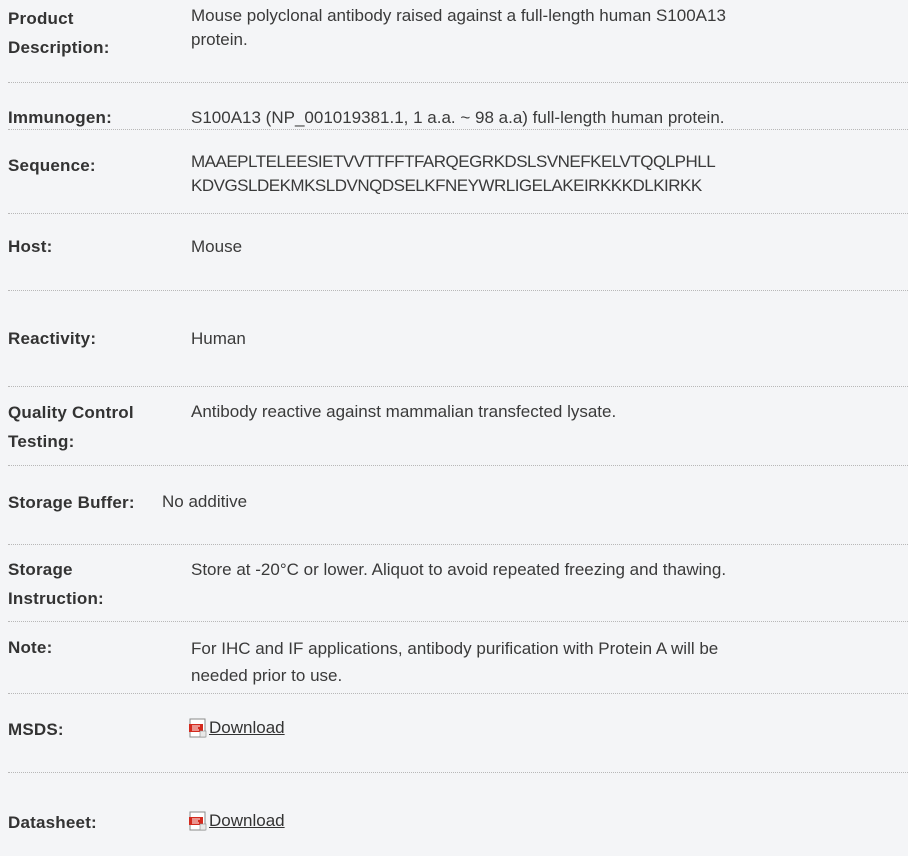 This screenshot has width=908, height=856. What do you see at coordinates (247, 821) in the screenshot?
I see `datasheet-download-text: Download` at bounding box center [247, 821].